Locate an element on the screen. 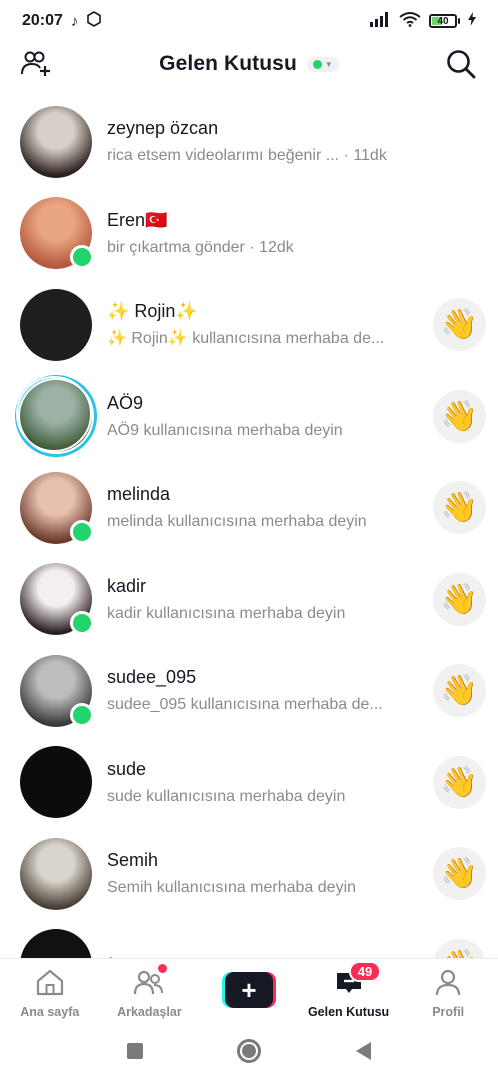  battery-icon: 40 is located at coordinates (444, 21).